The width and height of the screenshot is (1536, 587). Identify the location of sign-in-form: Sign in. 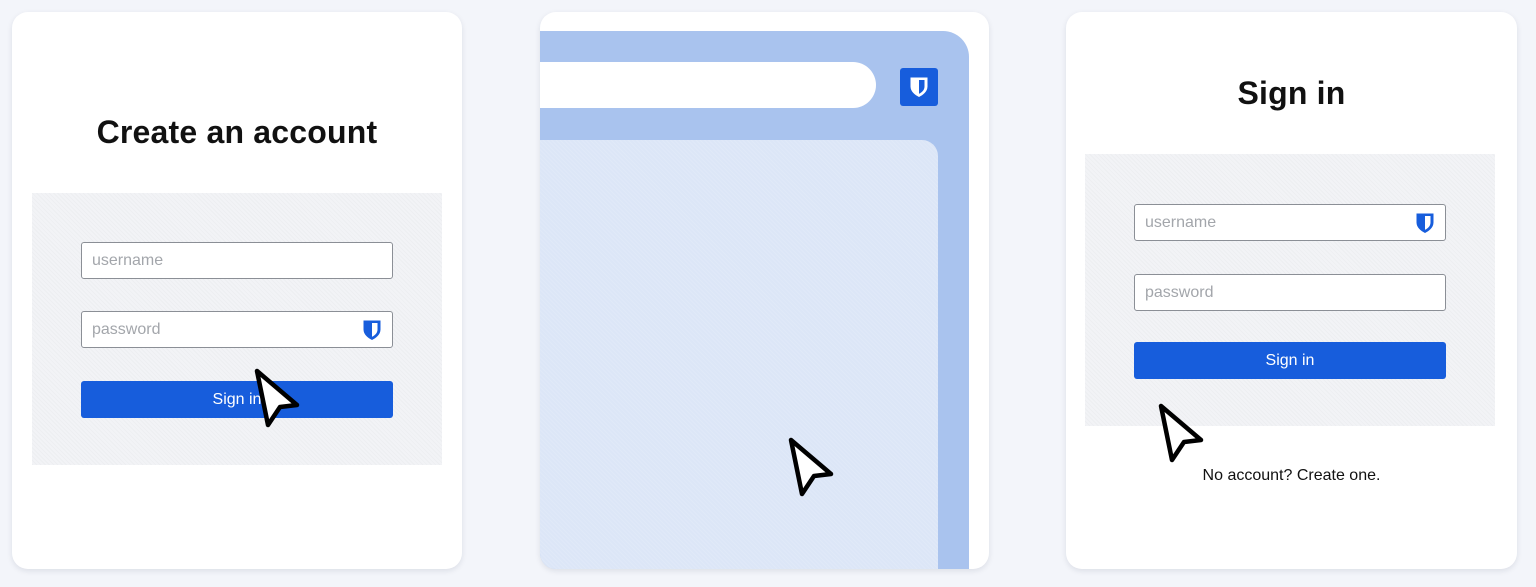
(1290, 290).